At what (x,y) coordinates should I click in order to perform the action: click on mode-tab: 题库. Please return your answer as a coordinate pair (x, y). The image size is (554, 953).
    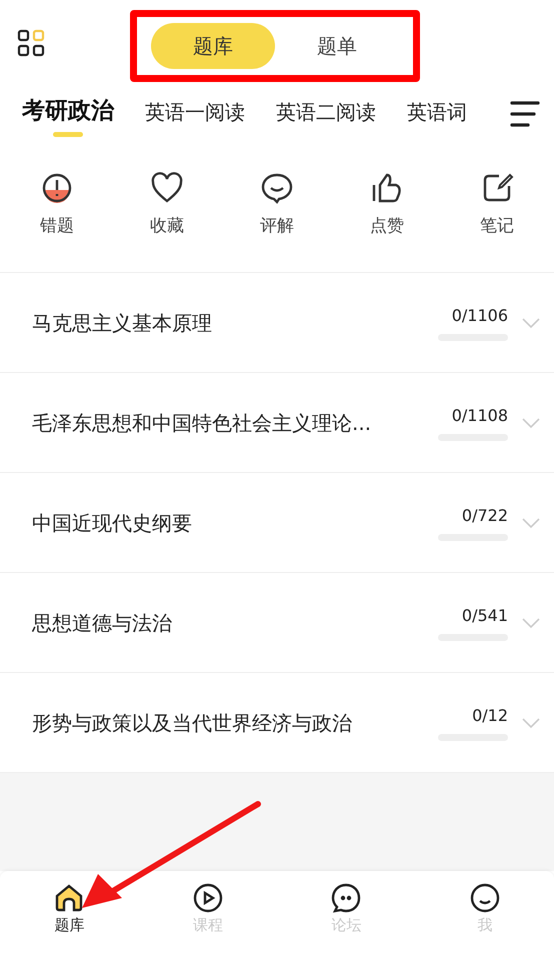
    Looking at the image, I should click on (213, 46).